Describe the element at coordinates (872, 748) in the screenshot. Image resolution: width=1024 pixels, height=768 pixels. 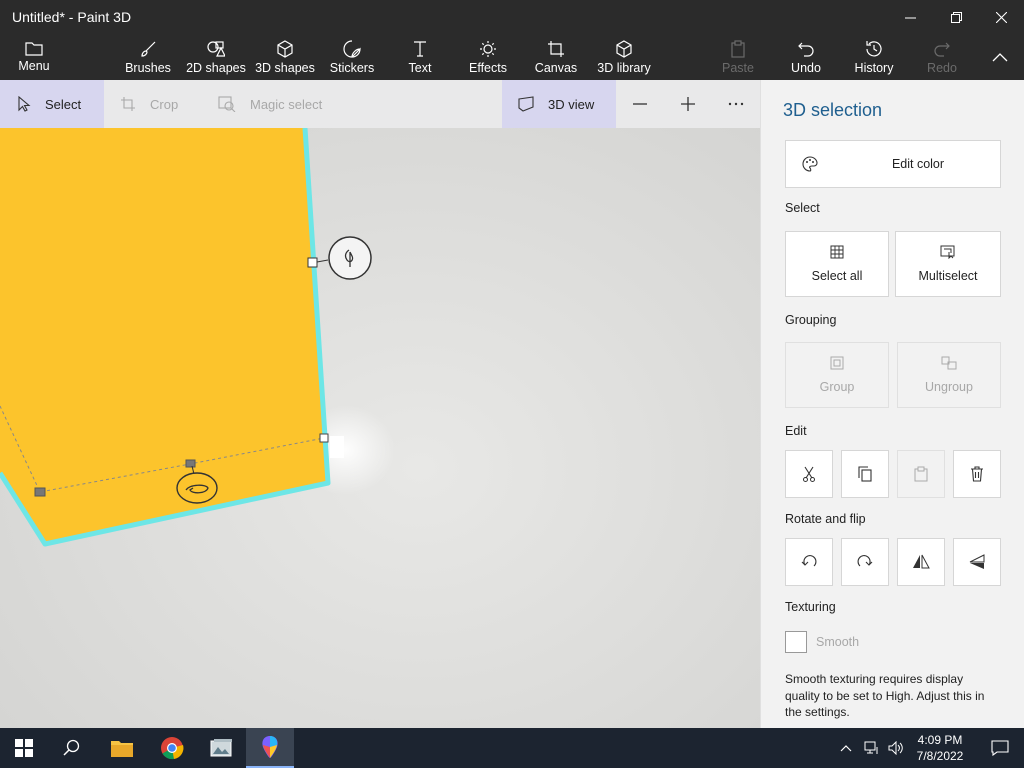
I see `network-button` at that location.